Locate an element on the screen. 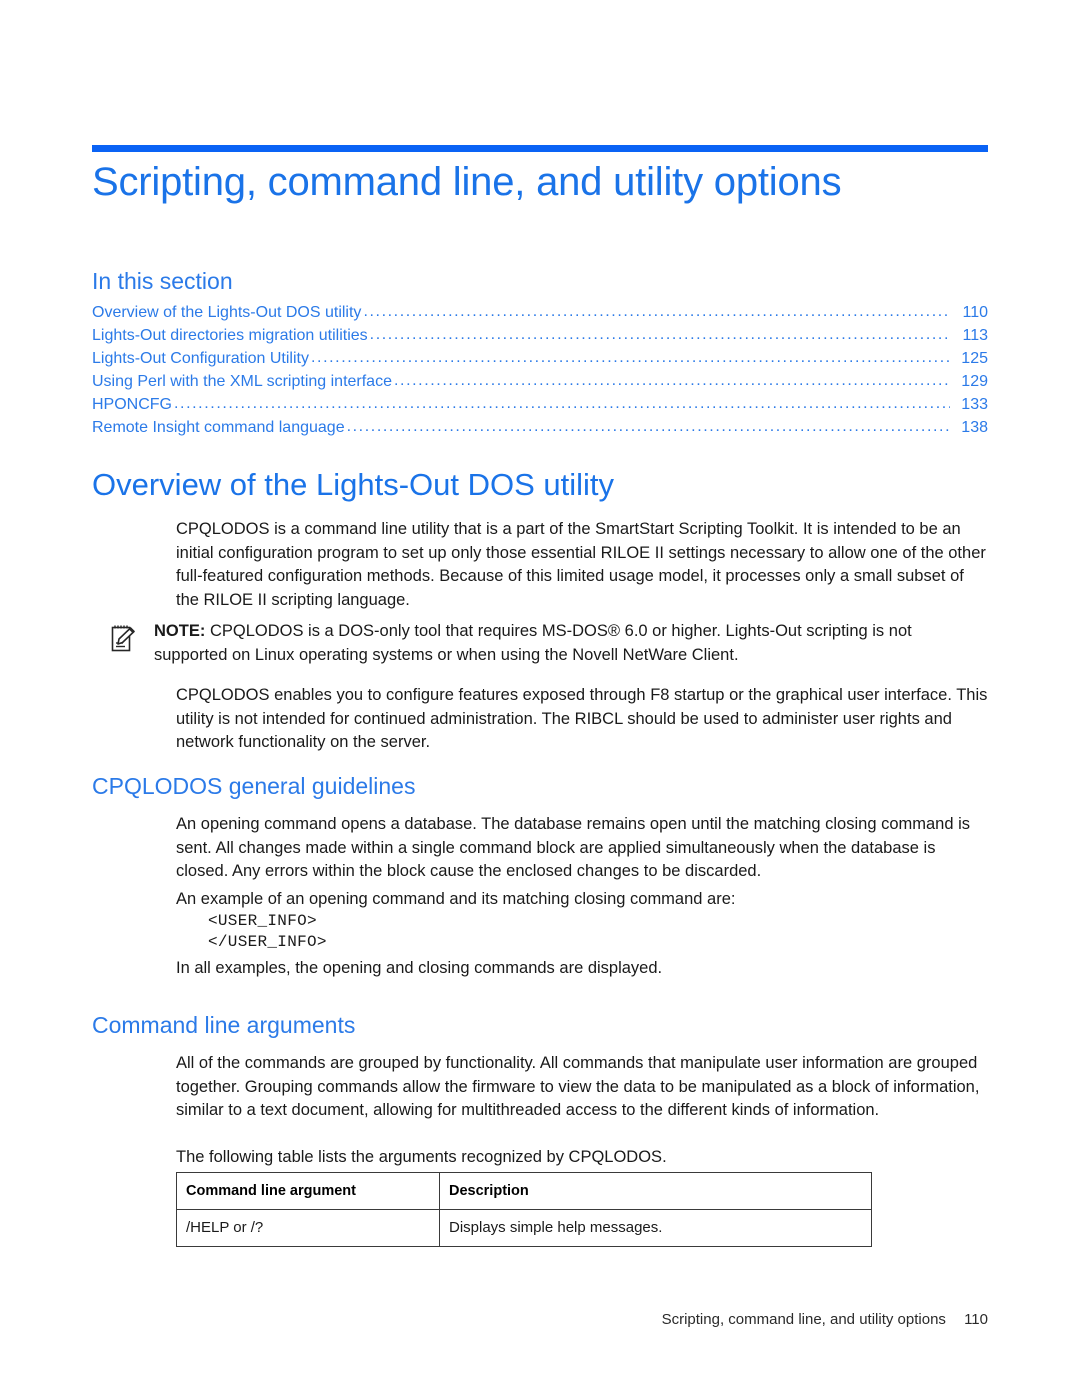  table-header-row: Command line argument Description is located at coordinates (524, 1191).